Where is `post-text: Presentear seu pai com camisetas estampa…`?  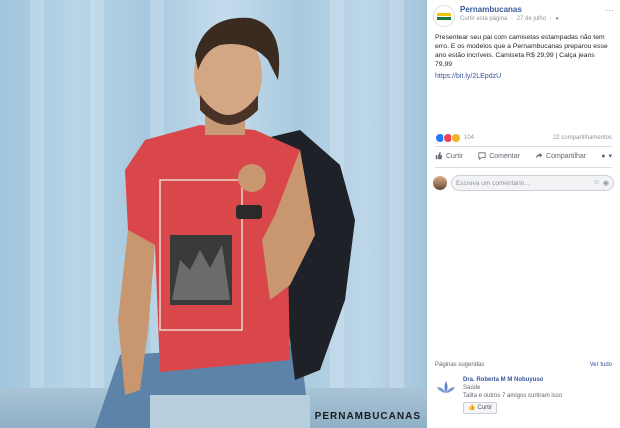 post-text: Presentear seu pai com camisetas estampa… is located at coordinates (521, 51).